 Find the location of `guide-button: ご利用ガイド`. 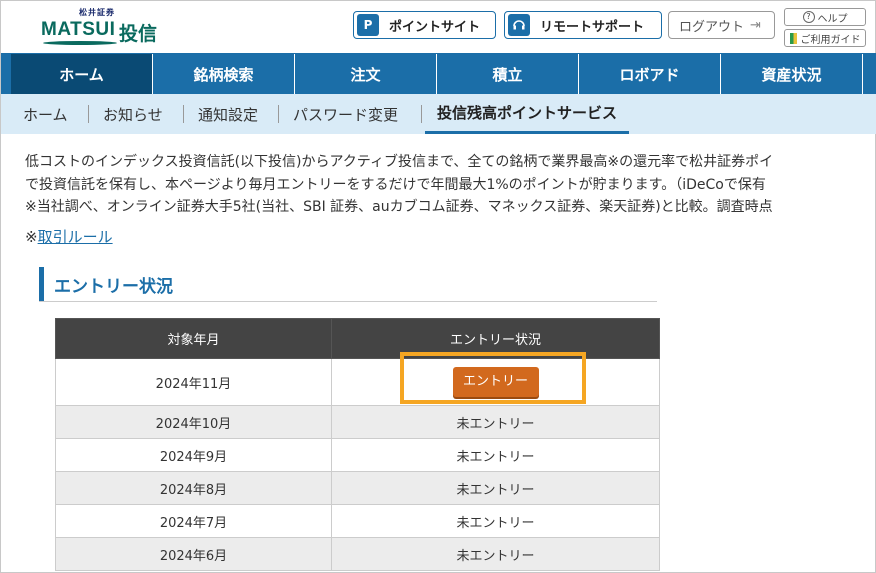

guide-button: ご利用ガイド is located at coordinates (825, 38).